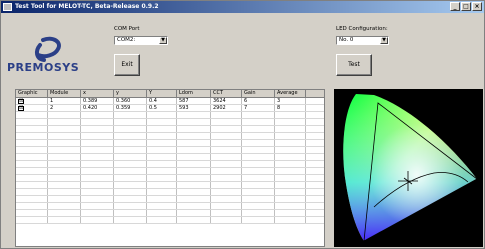 The image size is (485, 249). I want to click on column-header: Ldom, so click(194, 93).